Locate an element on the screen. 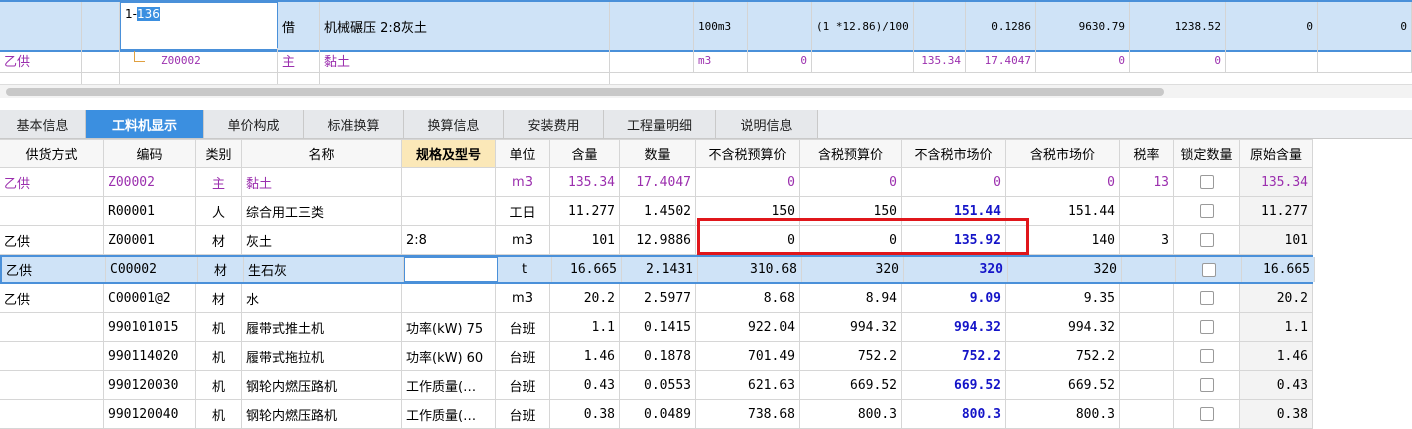 The image size is (1412, 429). cell-original-content: 135.34 is located at coordinates (1276, 182).